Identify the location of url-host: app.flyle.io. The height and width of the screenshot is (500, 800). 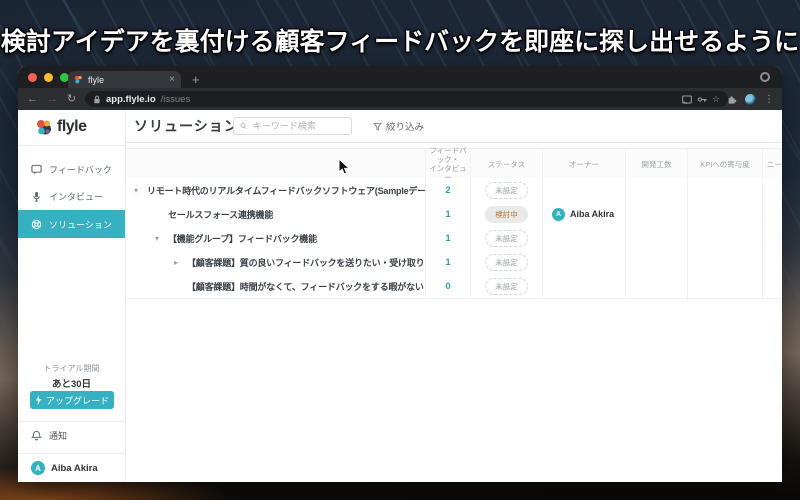
(131, 99).